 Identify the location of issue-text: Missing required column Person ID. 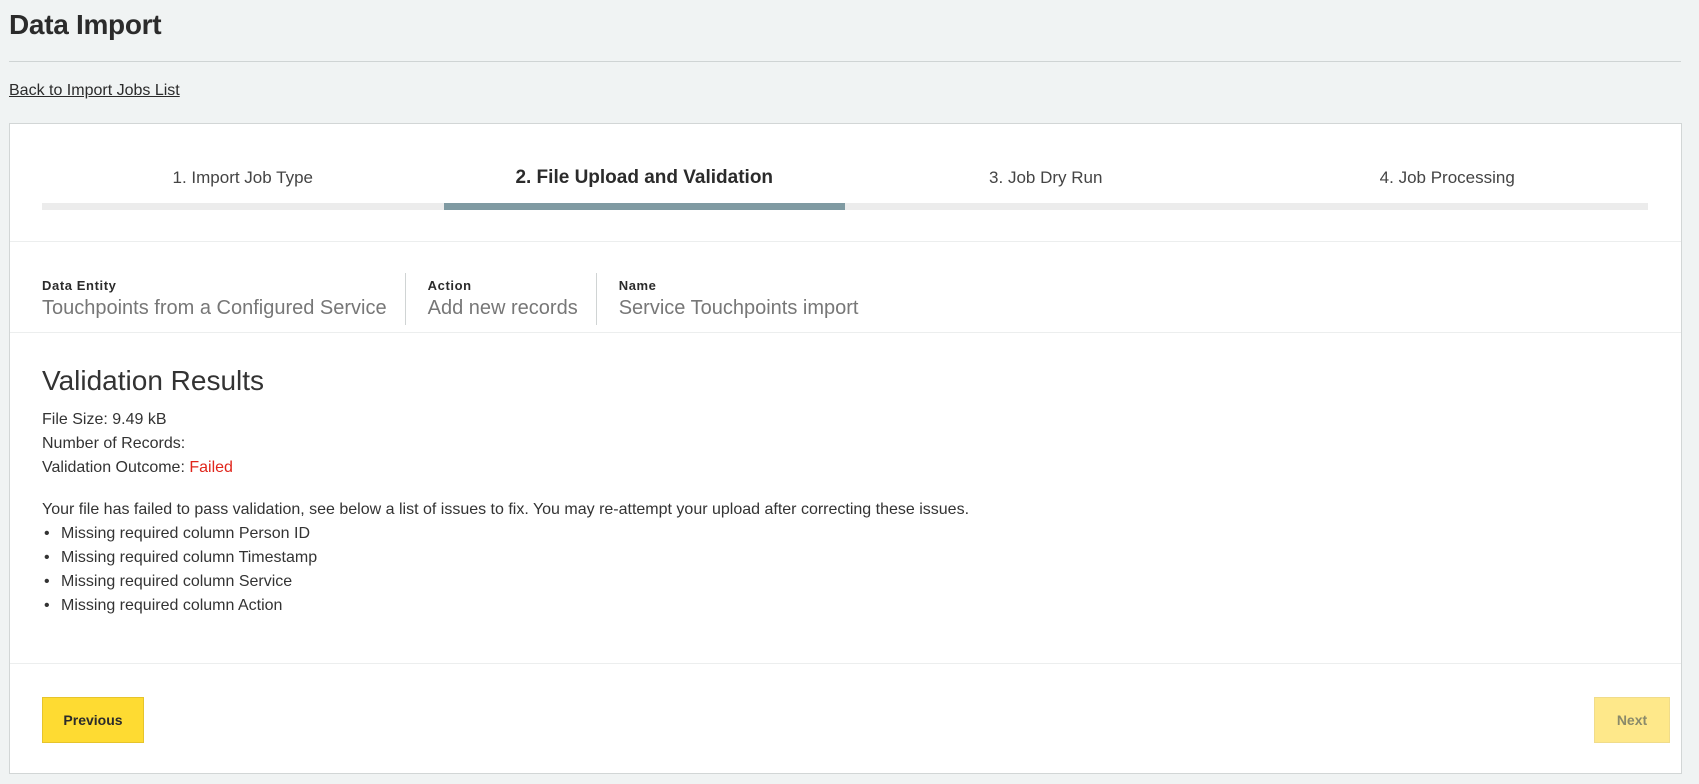
(185, 533).